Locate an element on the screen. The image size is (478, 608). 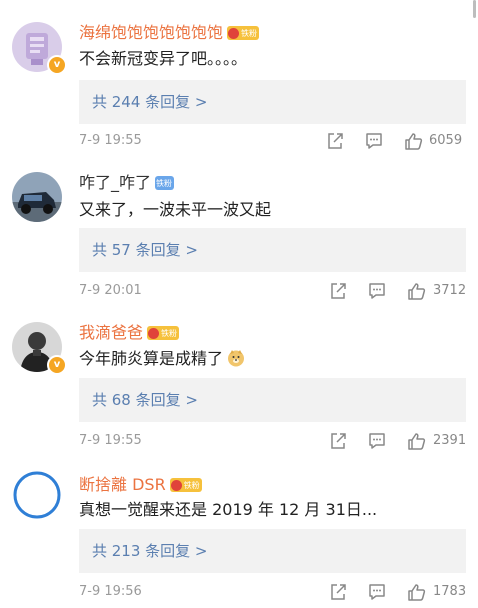
meta-row: 7-9 19:56 1783 is located at coordinates (272, 592).